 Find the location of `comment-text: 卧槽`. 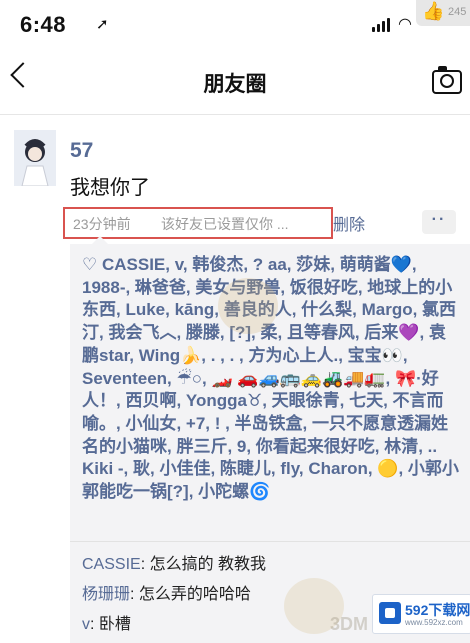

comment-text: 卧槽 is located at coordinates (114, 624).